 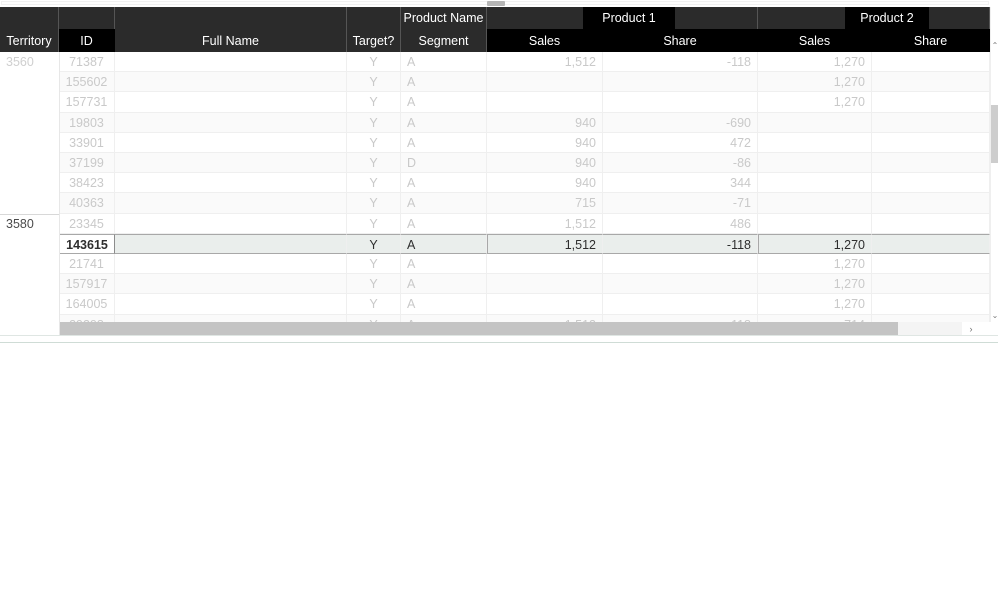 I want to click on cell-id: 143615, so click(x=87, y=243).